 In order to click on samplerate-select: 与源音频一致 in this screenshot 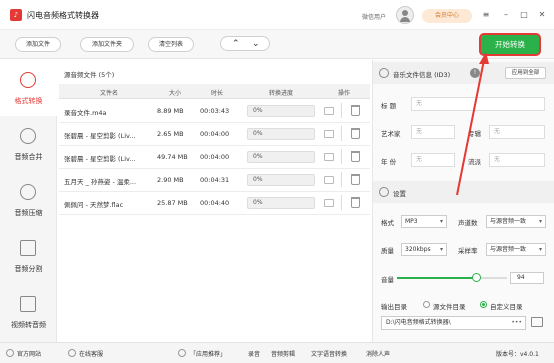, I will do `click(516, 249)`.